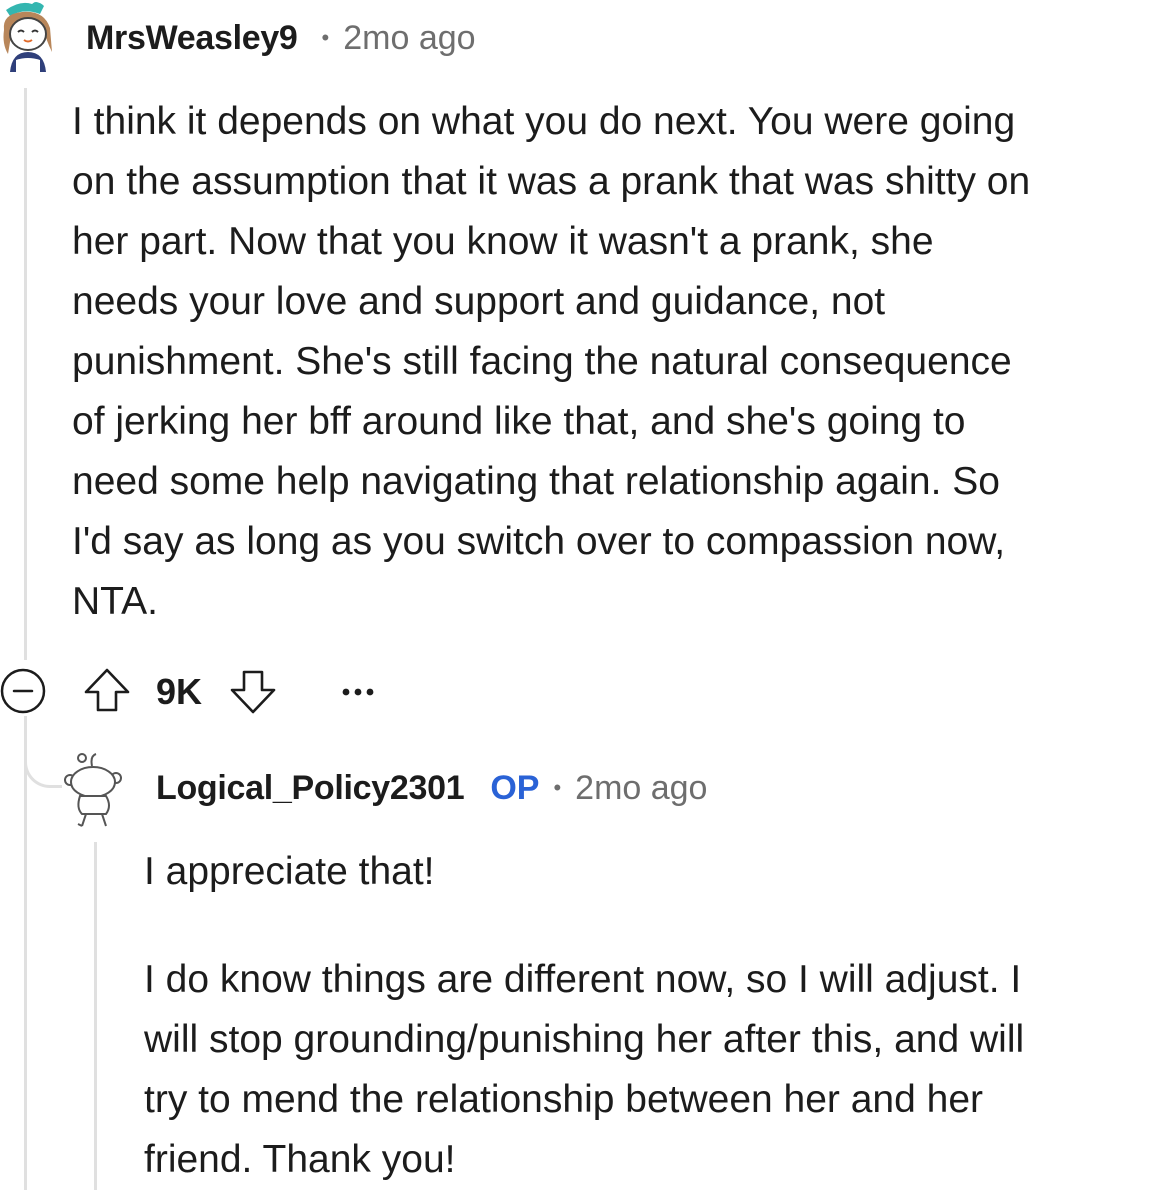 The width and height of the screenshot is (1154, 1190). I want to click on arrow-up-icon, so click(107, 691).